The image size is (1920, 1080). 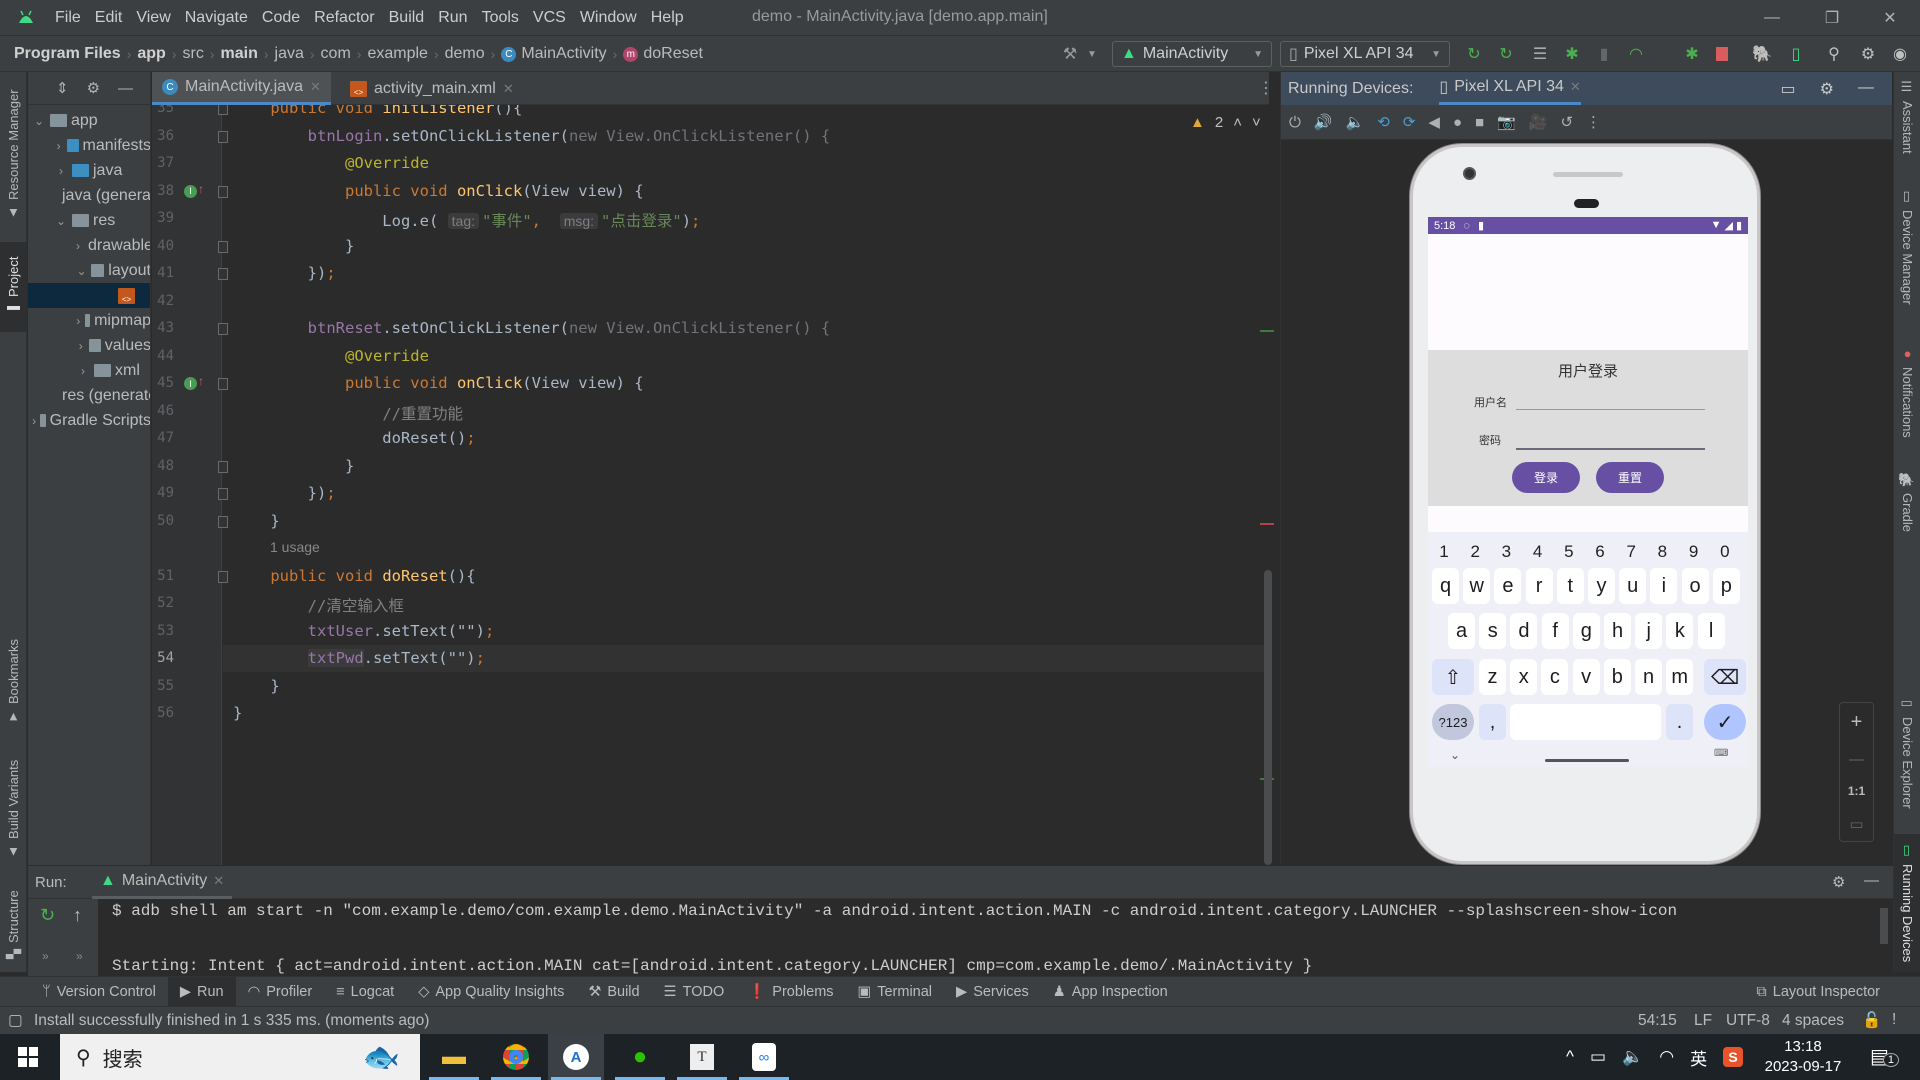 What do you see at coordinates (1726, 586) in the screenshot?
I see `key-p: p` at bounding box center [1726, 586].